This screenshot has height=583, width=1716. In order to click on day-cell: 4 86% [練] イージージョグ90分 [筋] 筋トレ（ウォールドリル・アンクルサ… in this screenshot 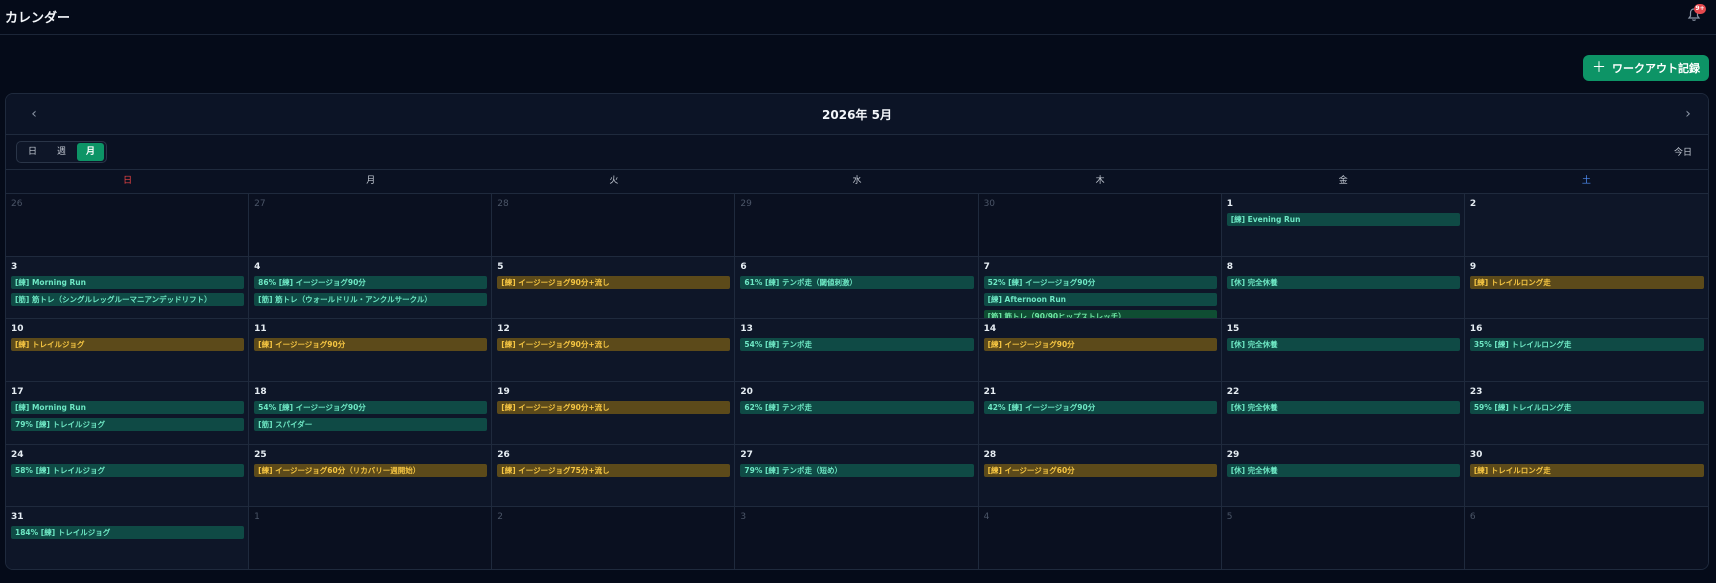, I will do `click(371, 288)`.